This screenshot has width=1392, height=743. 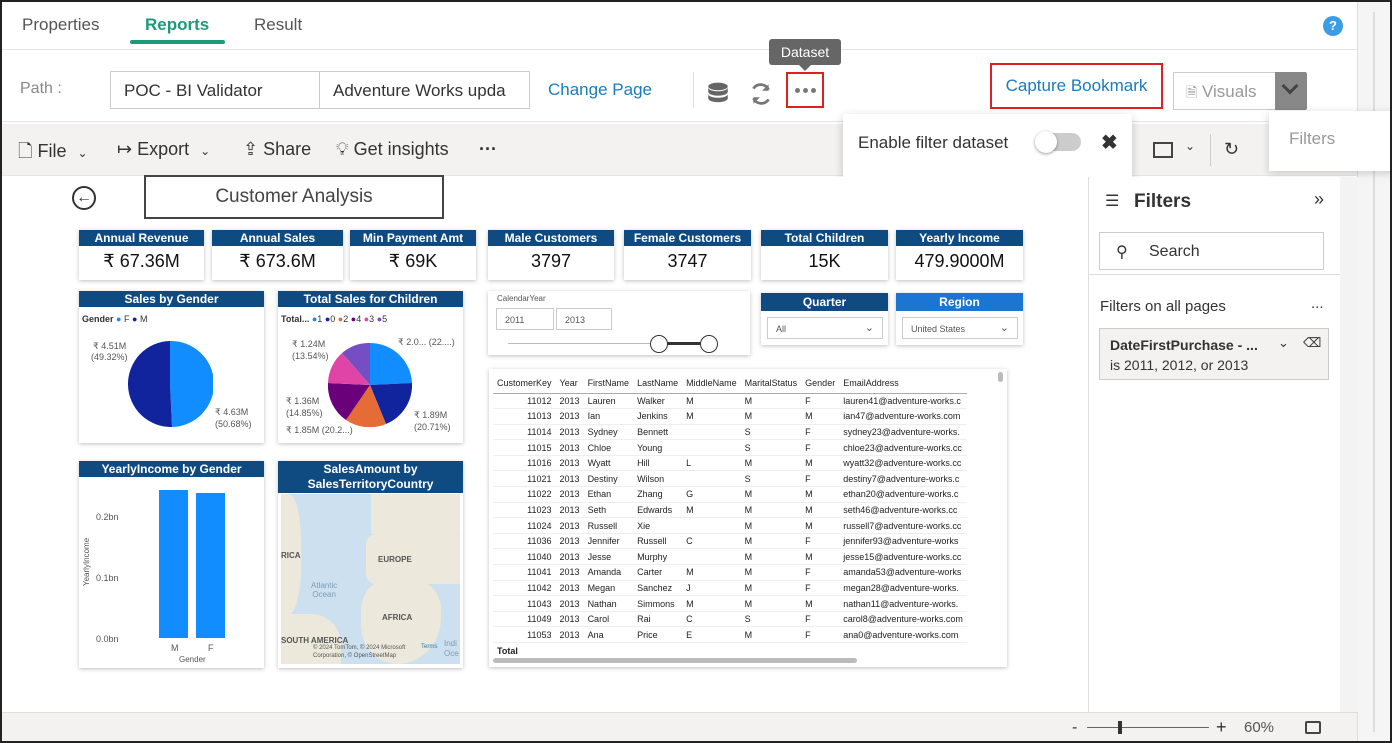 I want to click on table-cell: wyatt32@adventure-works.cc, so click(x=903, y=463).